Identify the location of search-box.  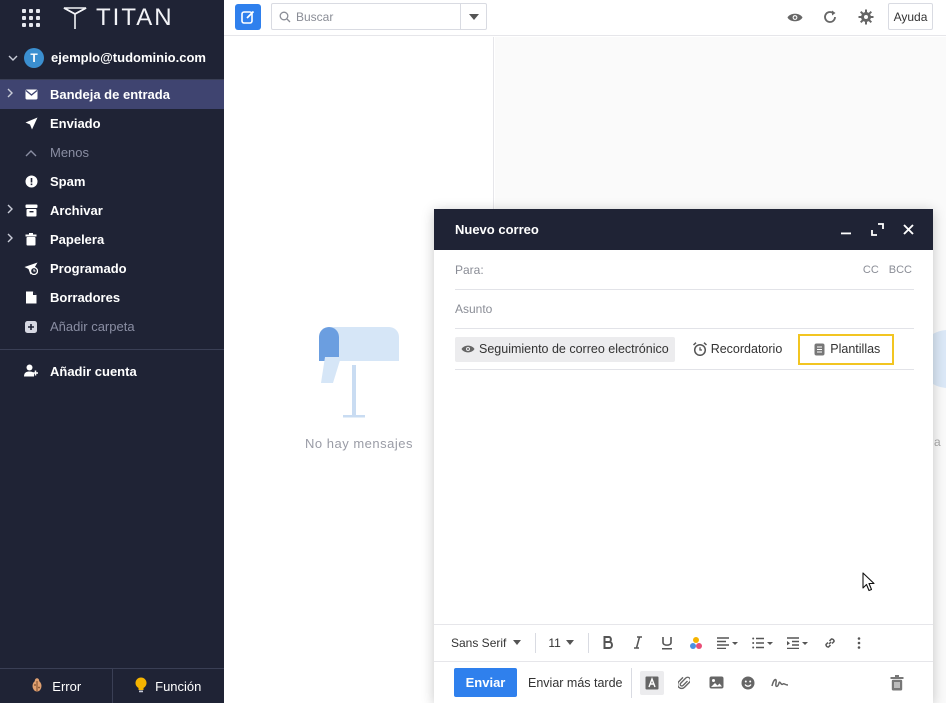
(379, 16).